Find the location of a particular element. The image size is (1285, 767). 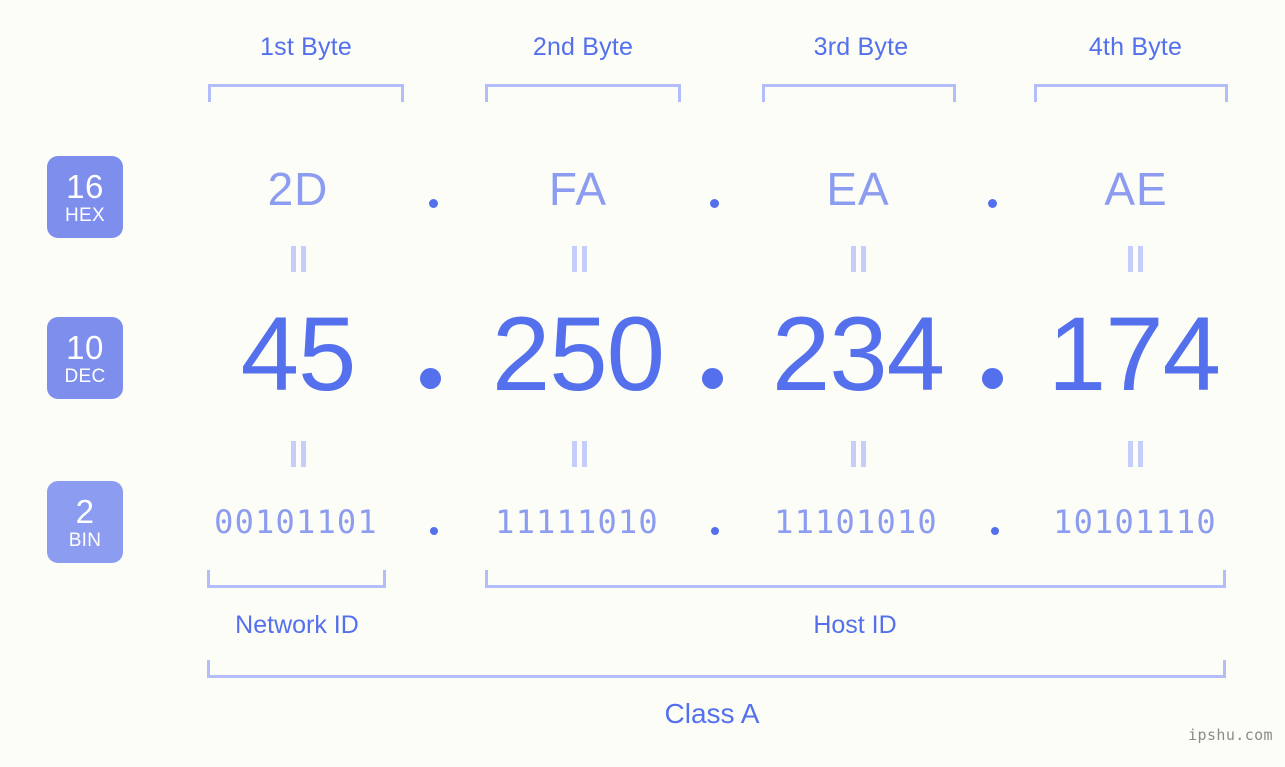

dec-byte-4: 174 is located at coordinates (1134, 354).